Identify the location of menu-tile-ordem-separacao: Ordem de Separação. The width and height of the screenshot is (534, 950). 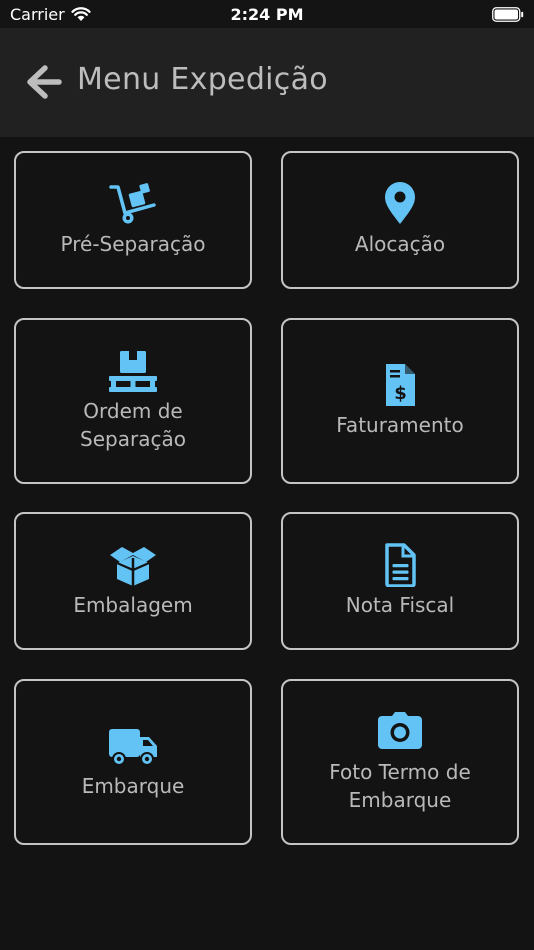
(133, 401).